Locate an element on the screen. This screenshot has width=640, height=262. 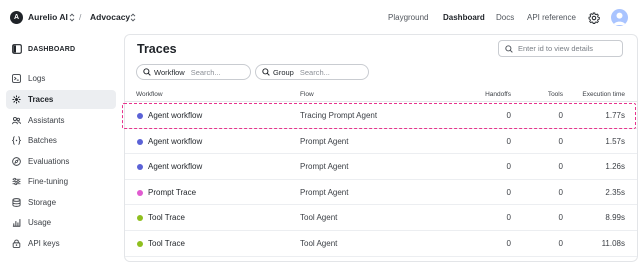
sidebar-item-logs: Logs is located at coordinates (61, 78).